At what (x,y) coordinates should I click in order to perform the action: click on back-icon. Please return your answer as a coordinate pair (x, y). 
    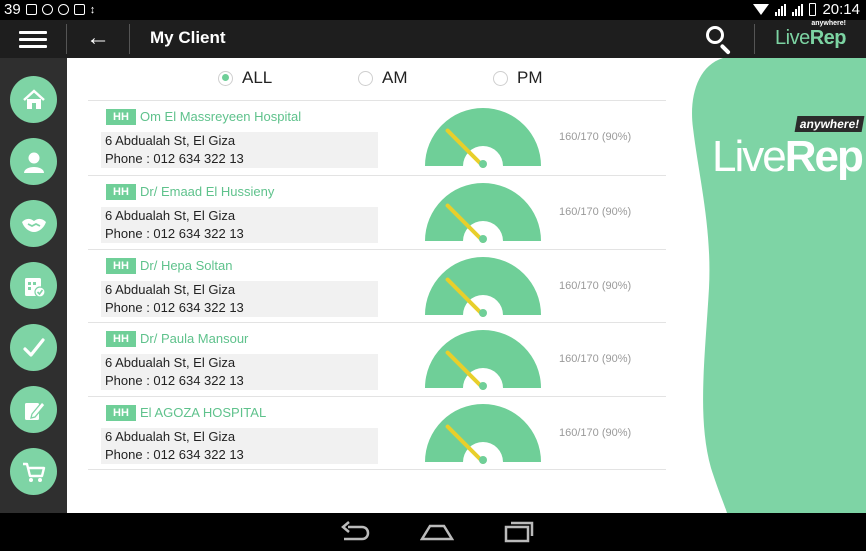
    Looking at the image, I should click on (355, 532).